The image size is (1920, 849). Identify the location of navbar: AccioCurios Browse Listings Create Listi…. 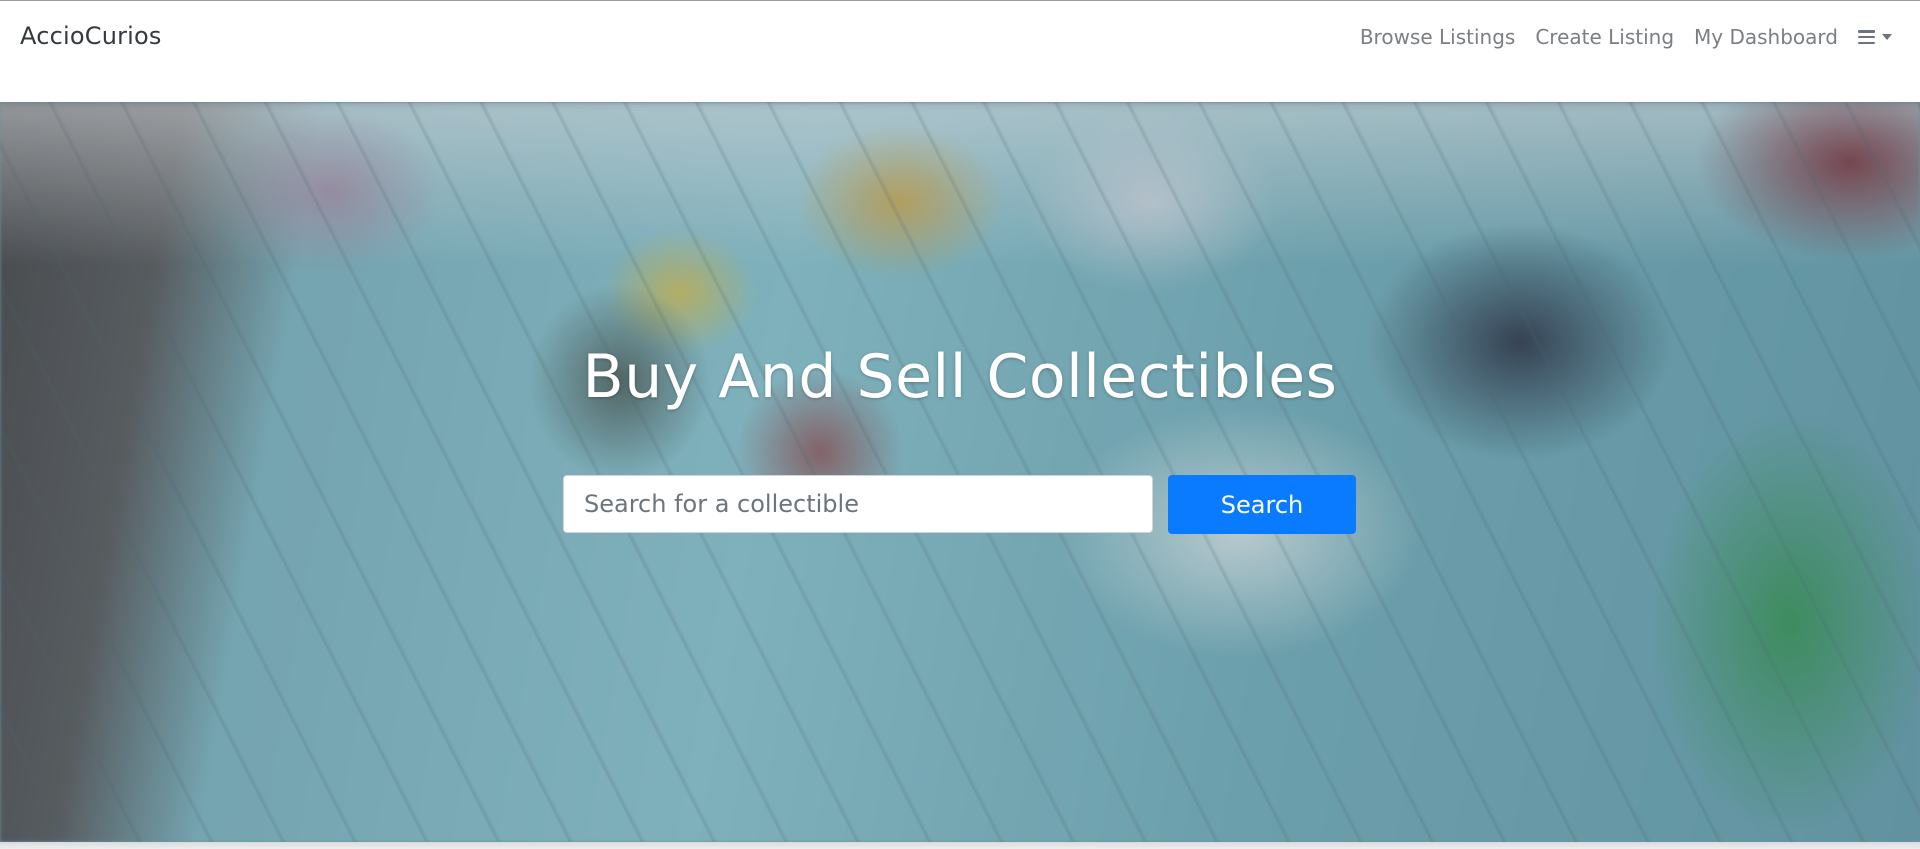
(960, 51).